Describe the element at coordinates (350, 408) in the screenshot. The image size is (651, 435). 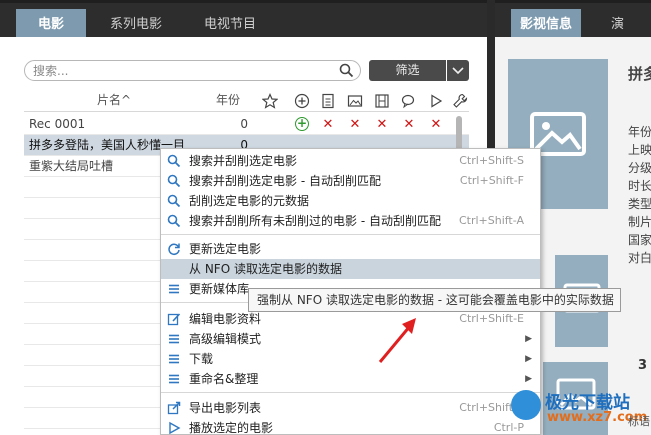
I see `menu-item-export-list: 导出电影列表 Ctrl+Shift-X` at that location.